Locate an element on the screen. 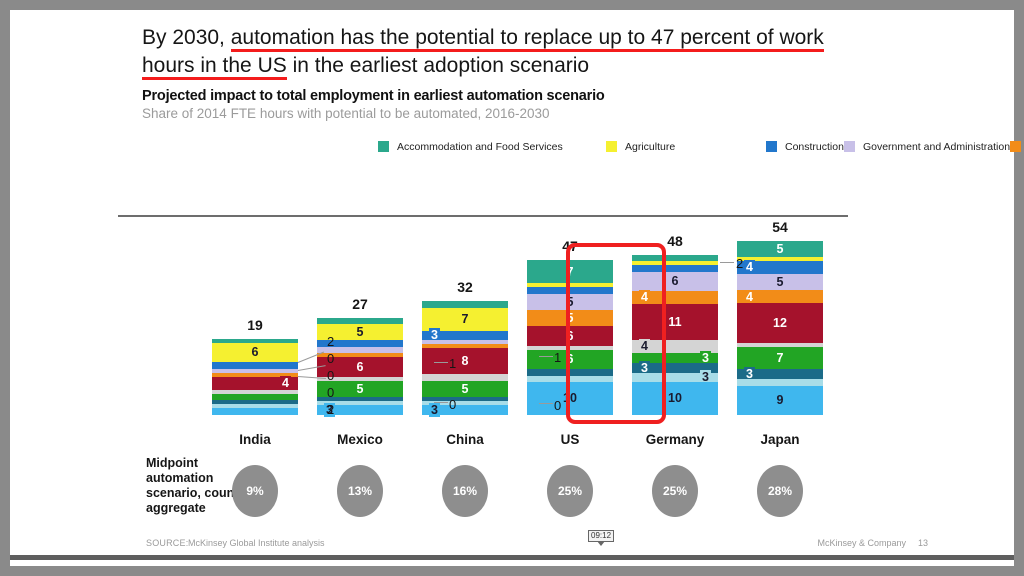 This screenshot has width=1024, height=576. bar-segment-value: 12 is located at coordinates (780, 322).